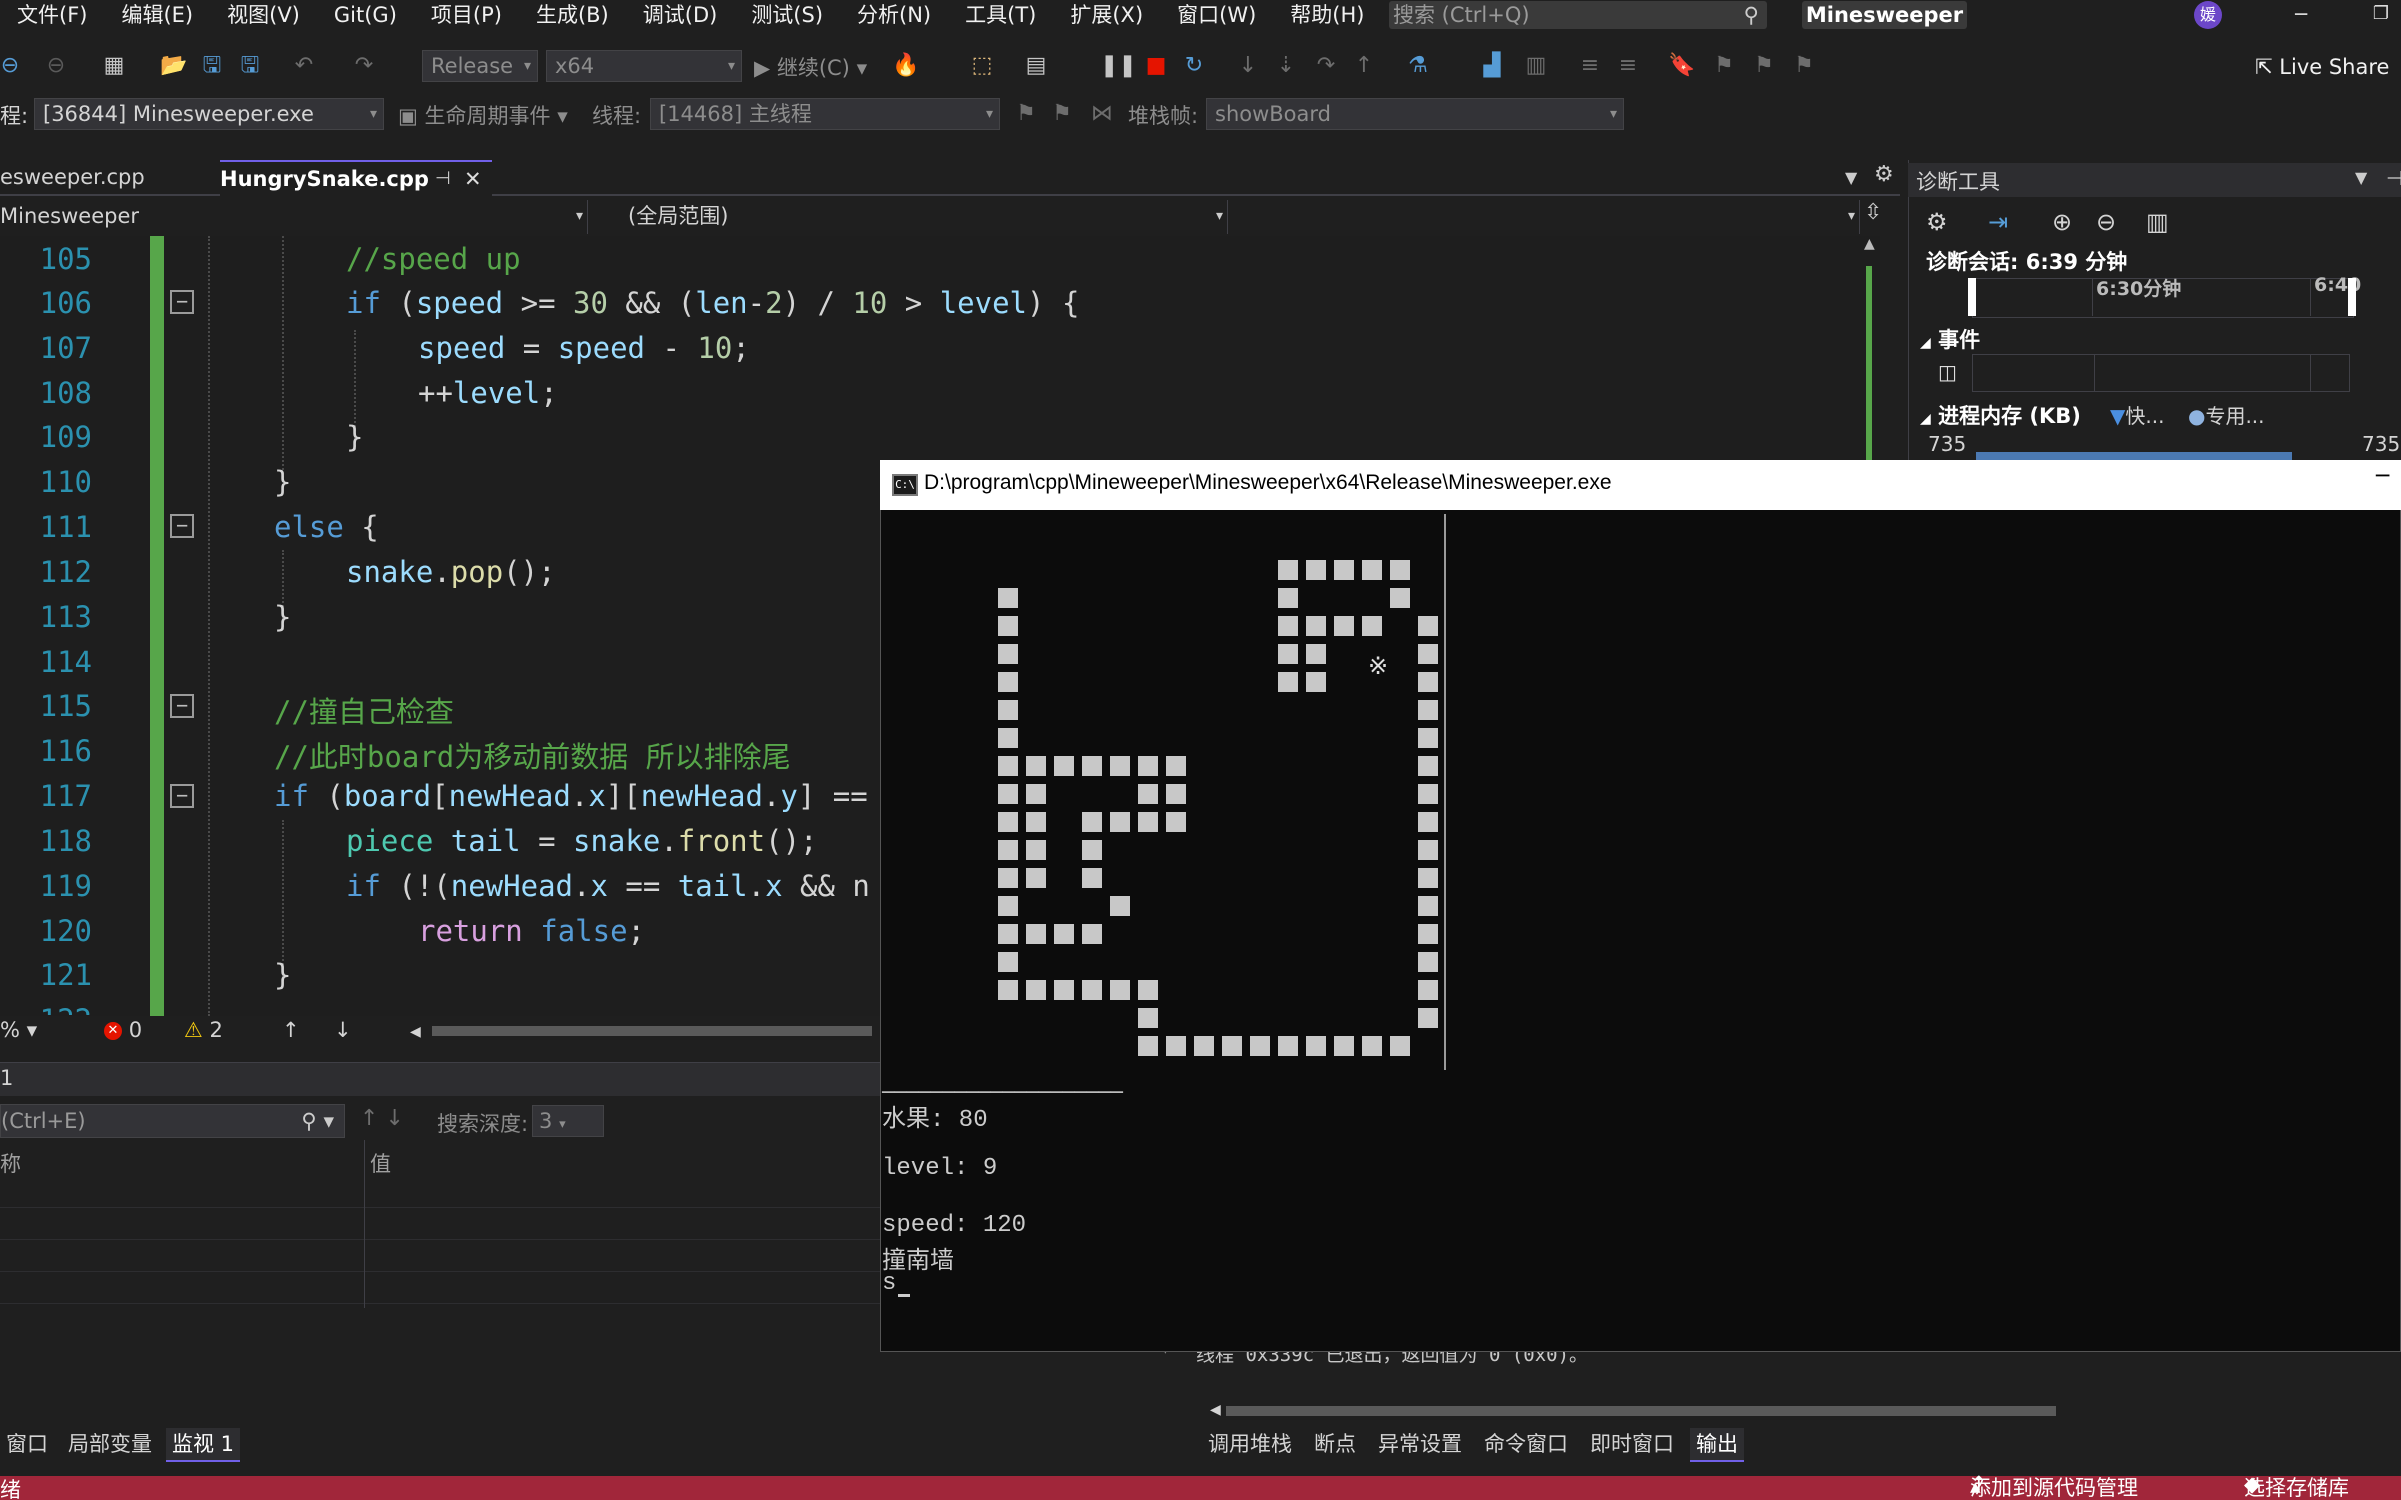  I want to click on solution-config-select: Release ▾, so click(480, 66).